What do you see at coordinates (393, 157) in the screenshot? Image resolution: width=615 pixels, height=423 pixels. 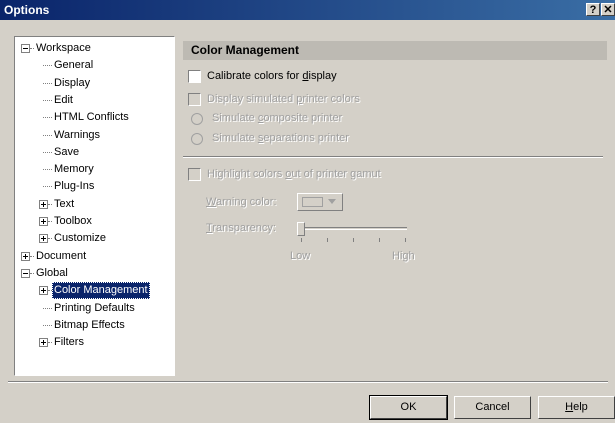 I see `section-divider` at bounding box center [393, 157].